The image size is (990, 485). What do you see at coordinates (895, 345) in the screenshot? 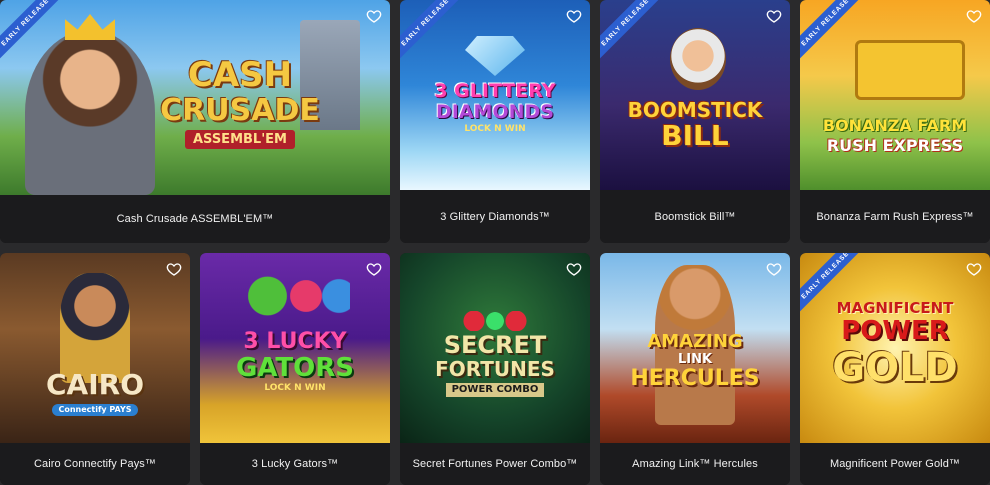
I see `game-logo: MAGNIFICENT POWER GOLD` at bounding box center [895, 345].